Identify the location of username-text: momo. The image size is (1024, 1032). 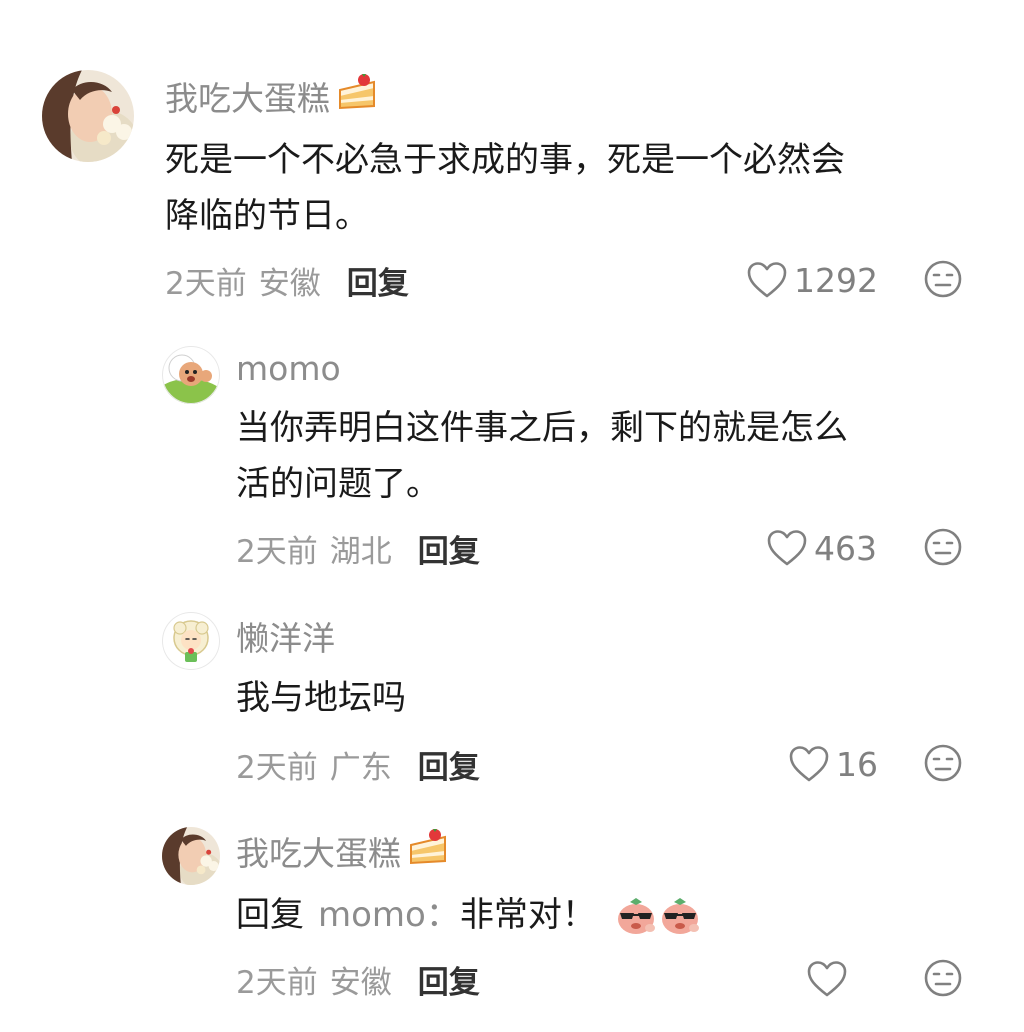
(288, 368).